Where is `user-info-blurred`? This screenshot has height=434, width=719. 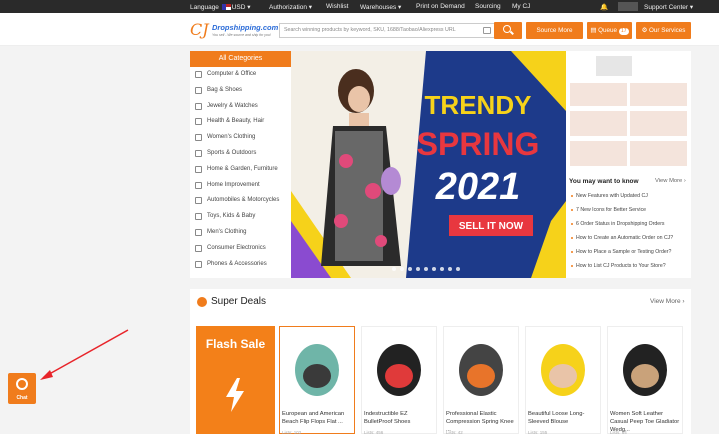 user-info-blurred is located at coordinates (614, 66).